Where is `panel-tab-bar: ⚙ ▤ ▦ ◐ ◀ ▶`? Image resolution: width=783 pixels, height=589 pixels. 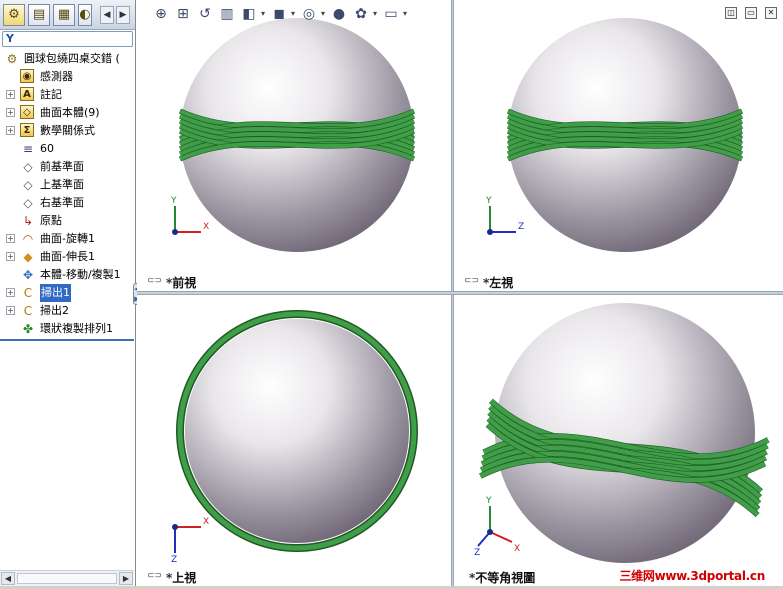 panel-tab-bar: ⚙ ▤ ▦ ◐ ◀ ▶ is located at coordinates (67, 15).